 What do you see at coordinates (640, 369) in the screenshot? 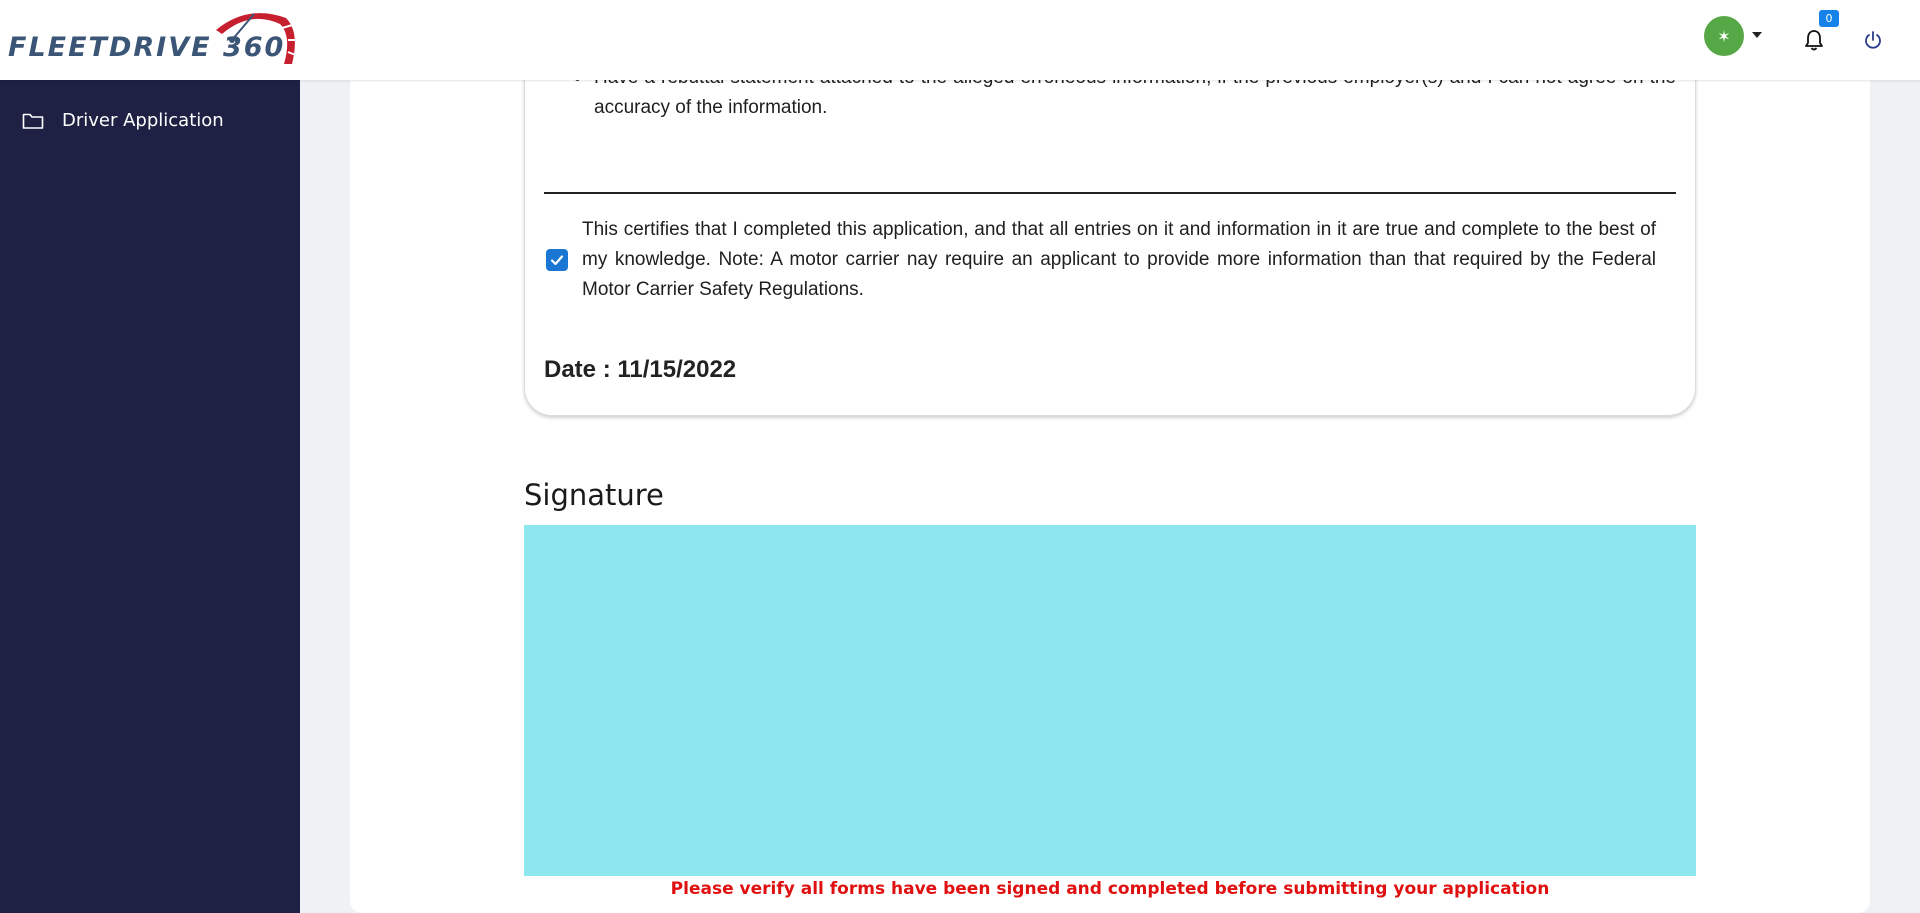
I see `certification-date: Date : 11/15/2022` at bounding box center [640, 369].